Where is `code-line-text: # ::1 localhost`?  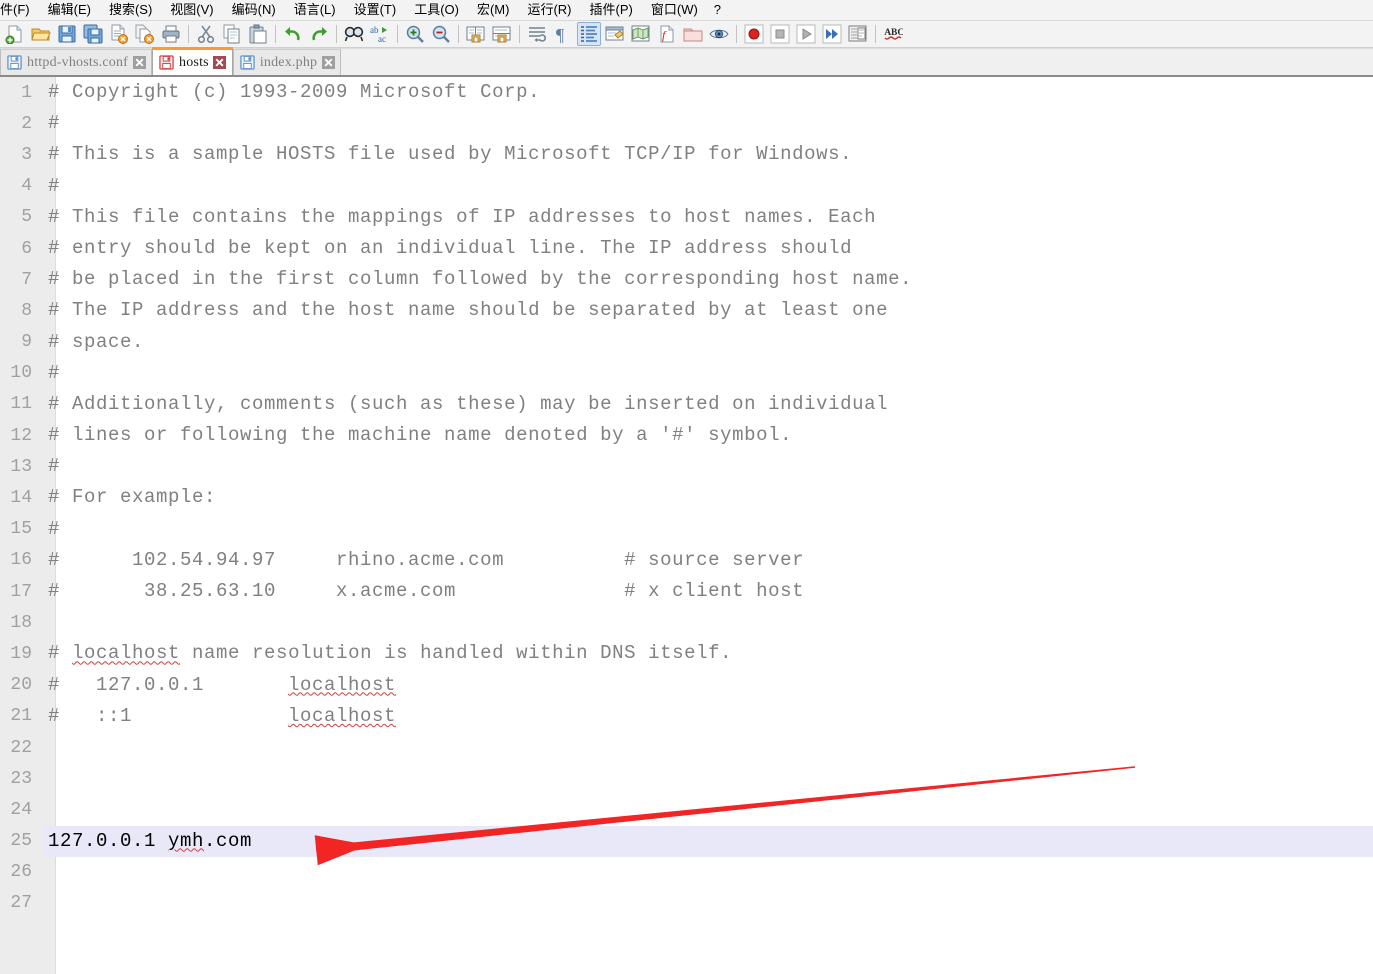
code-line-text: # ::1 localhost is located at coordinates (708, 716).